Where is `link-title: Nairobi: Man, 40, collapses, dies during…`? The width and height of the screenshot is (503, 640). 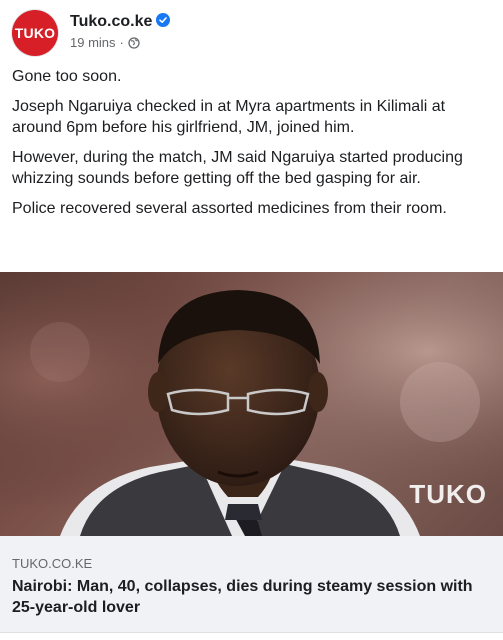 link-title: Nairobi: Man, 40, collapses, dies during… is located at coordinates (252, 597).